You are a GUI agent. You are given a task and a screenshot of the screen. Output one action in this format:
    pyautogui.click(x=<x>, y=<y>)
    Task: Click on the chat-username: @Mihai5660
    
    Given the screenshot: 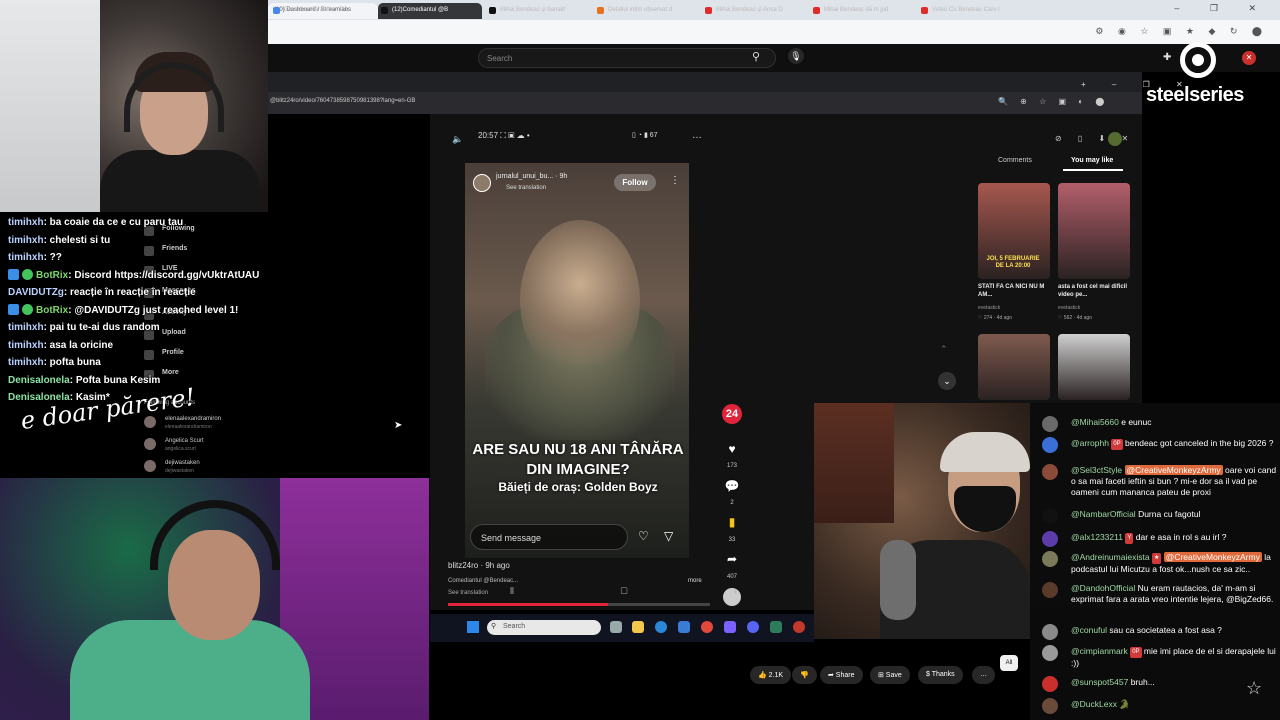 What is the action you would take?
    pyautogui.click(x=1095, y=422)
    